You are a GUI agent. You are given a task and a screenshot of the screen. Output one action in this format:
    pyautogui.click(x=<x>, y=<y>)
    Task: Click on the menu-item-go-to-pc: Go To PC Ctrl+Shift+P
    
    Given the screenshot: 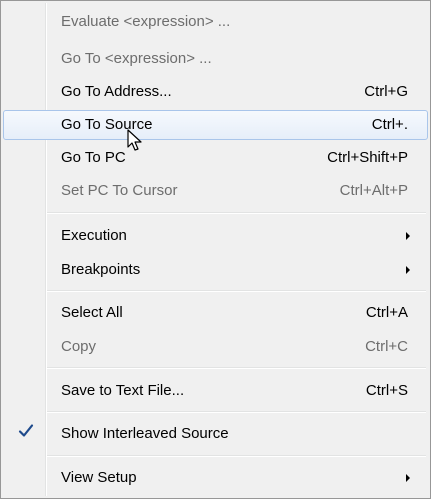 What is the action you would take?
    pyautogui.click(x=215, y=158)
    